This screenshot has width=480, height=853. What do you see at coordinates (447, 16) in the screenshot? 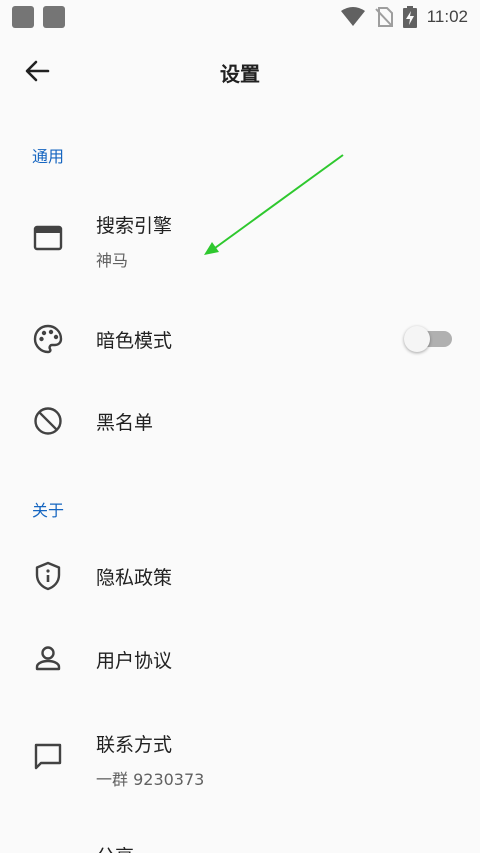
I see `clock: 11:02` at bounding box center [447, 16].